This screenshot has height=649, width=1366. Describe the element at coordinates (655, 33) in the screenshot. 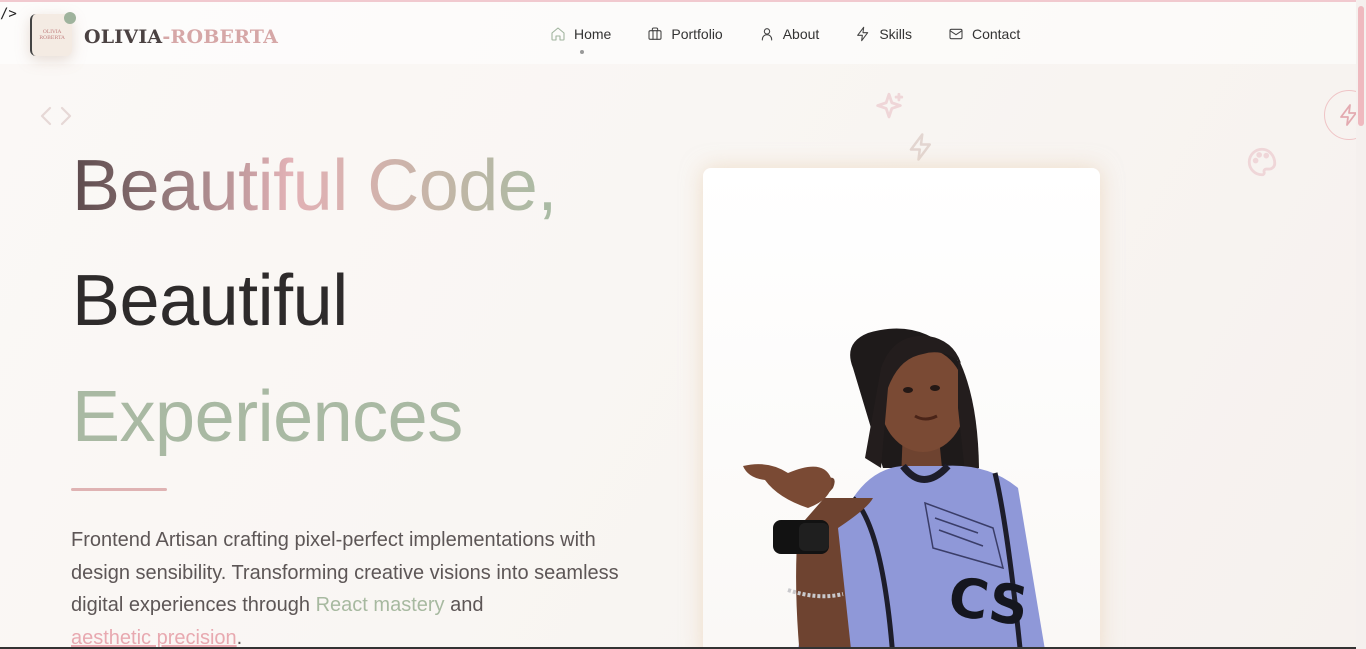

I see `briefcase-icon` at that location.